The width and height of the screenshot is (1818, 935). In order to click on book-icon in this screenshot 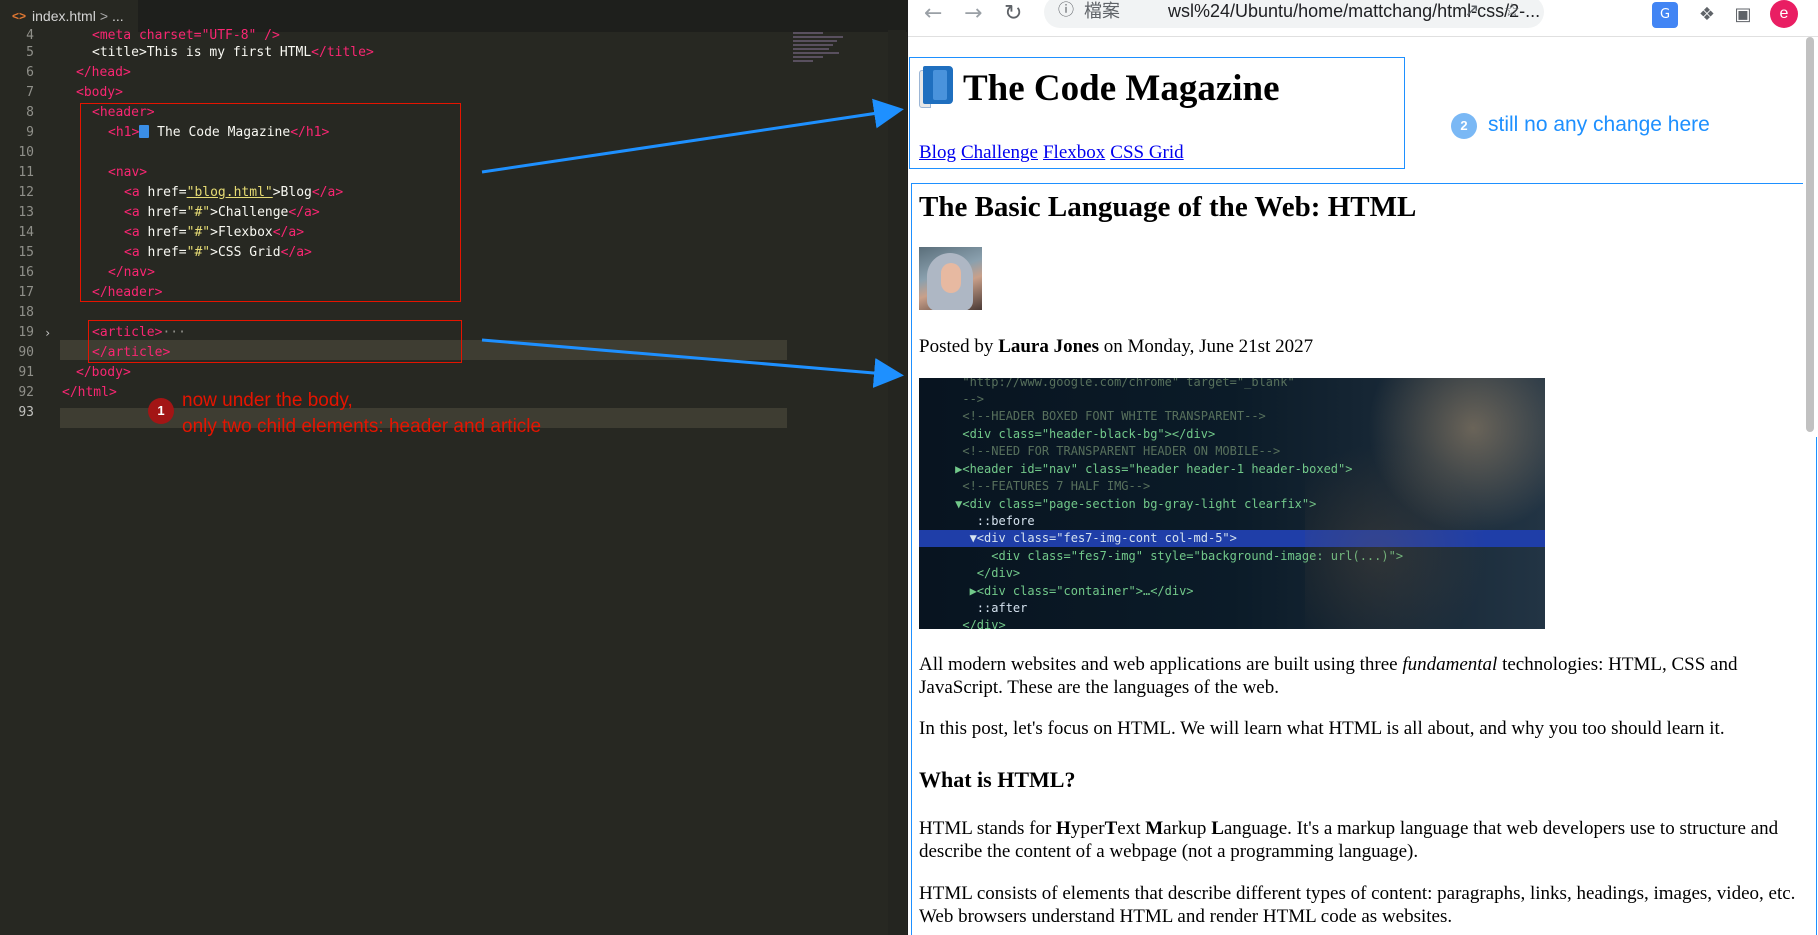, I will do `click(936, 87)`.